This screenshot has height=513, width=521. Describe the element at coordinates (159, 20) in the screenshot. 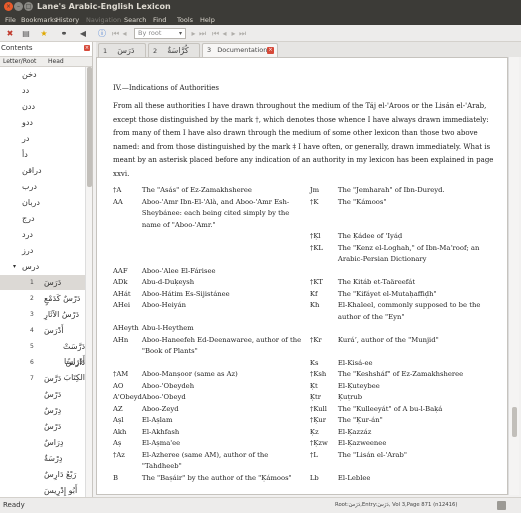

I see `menu-find: Find` at that location.